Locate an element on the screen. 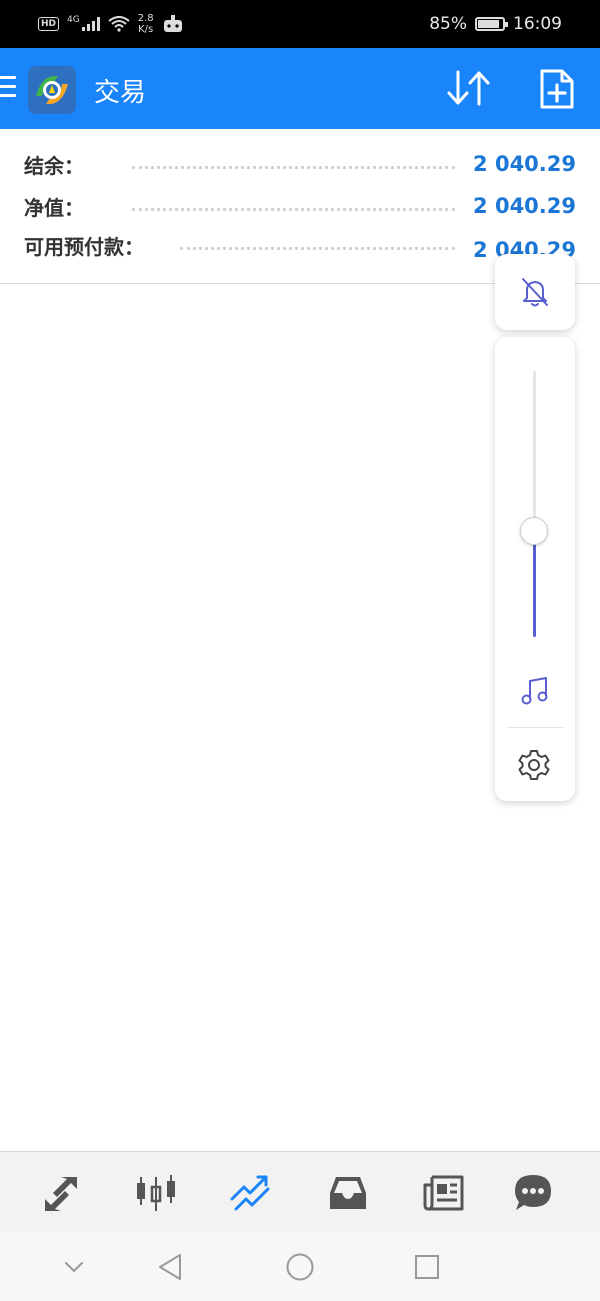 The image size is (600, 1301). gamepad-icon is located at coordinates (172, 23).